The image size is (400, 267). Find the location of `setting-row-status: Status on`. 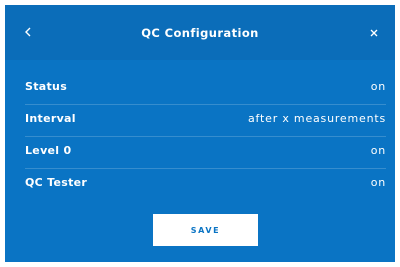

setting-row-status: Status on is located at coordinates (205, 89).